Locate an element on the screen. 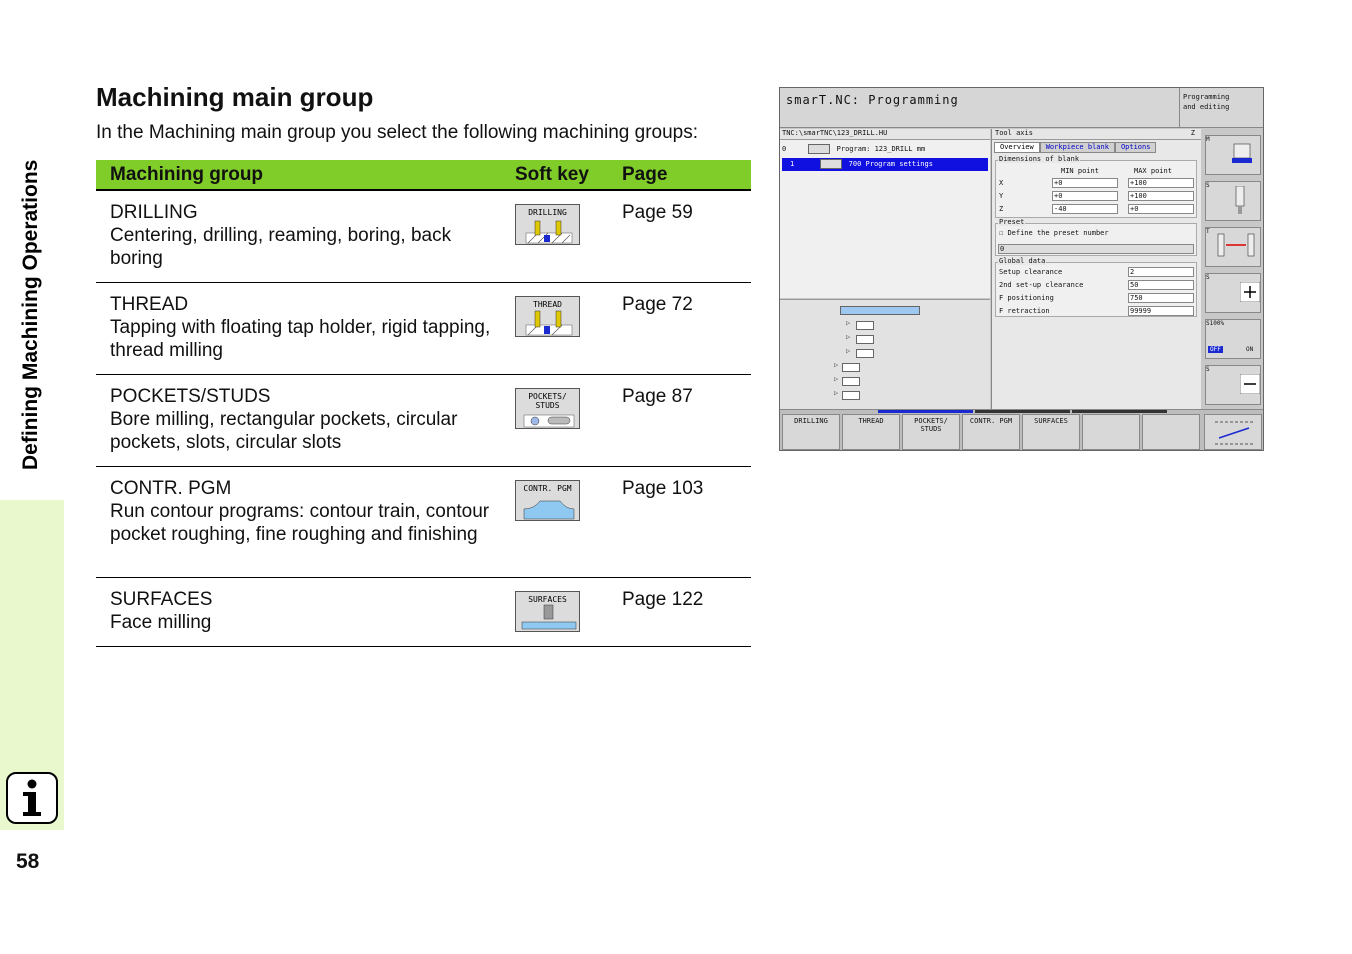 The width and height of the screenshot is (1352, 954). axis-label: Z is located at coordinates (1001, 209).